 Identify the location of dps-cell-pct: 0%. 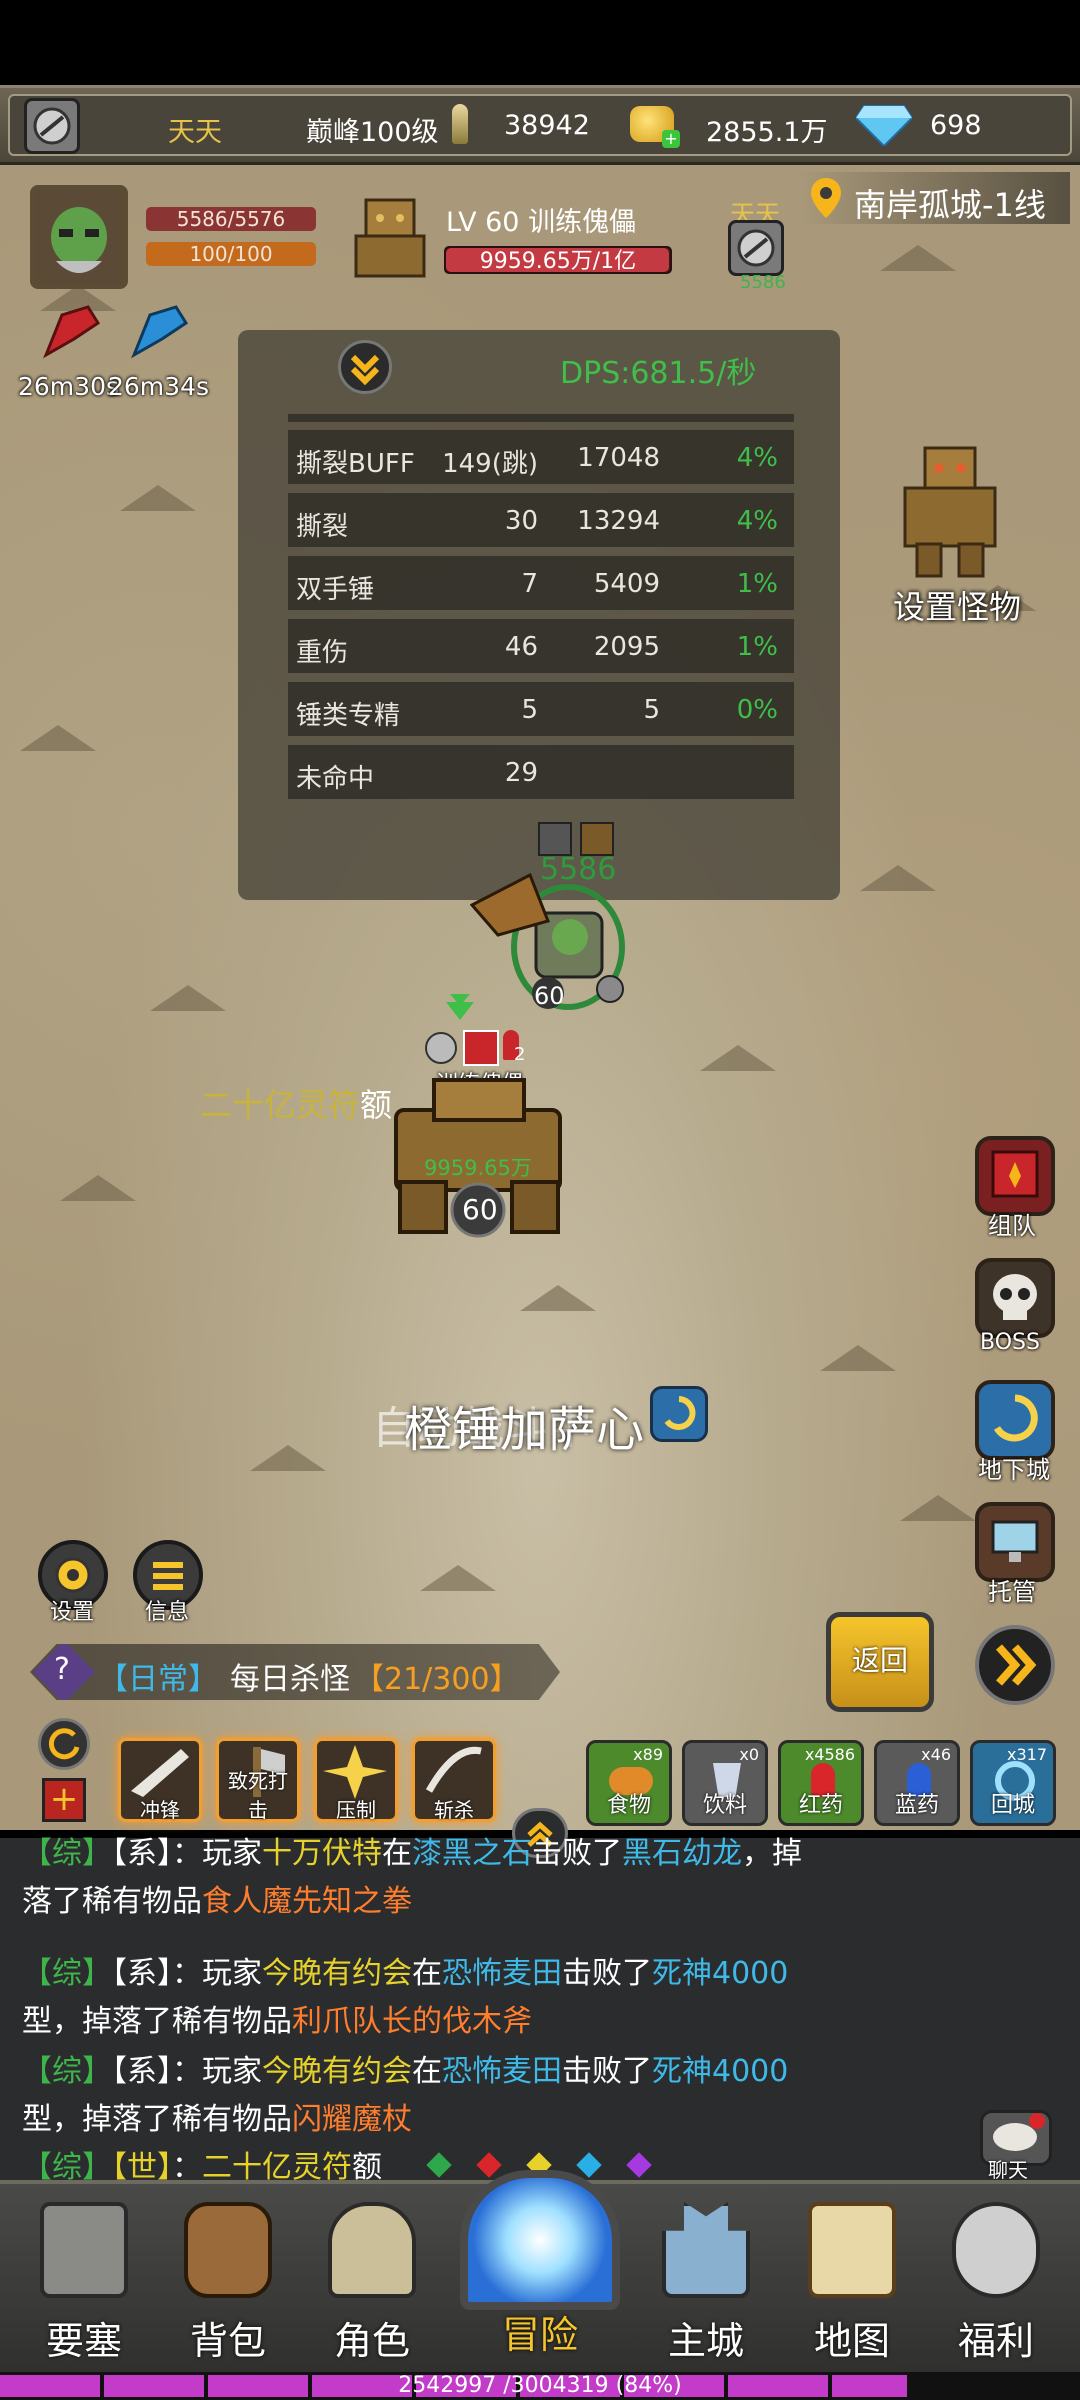
(757, 710).